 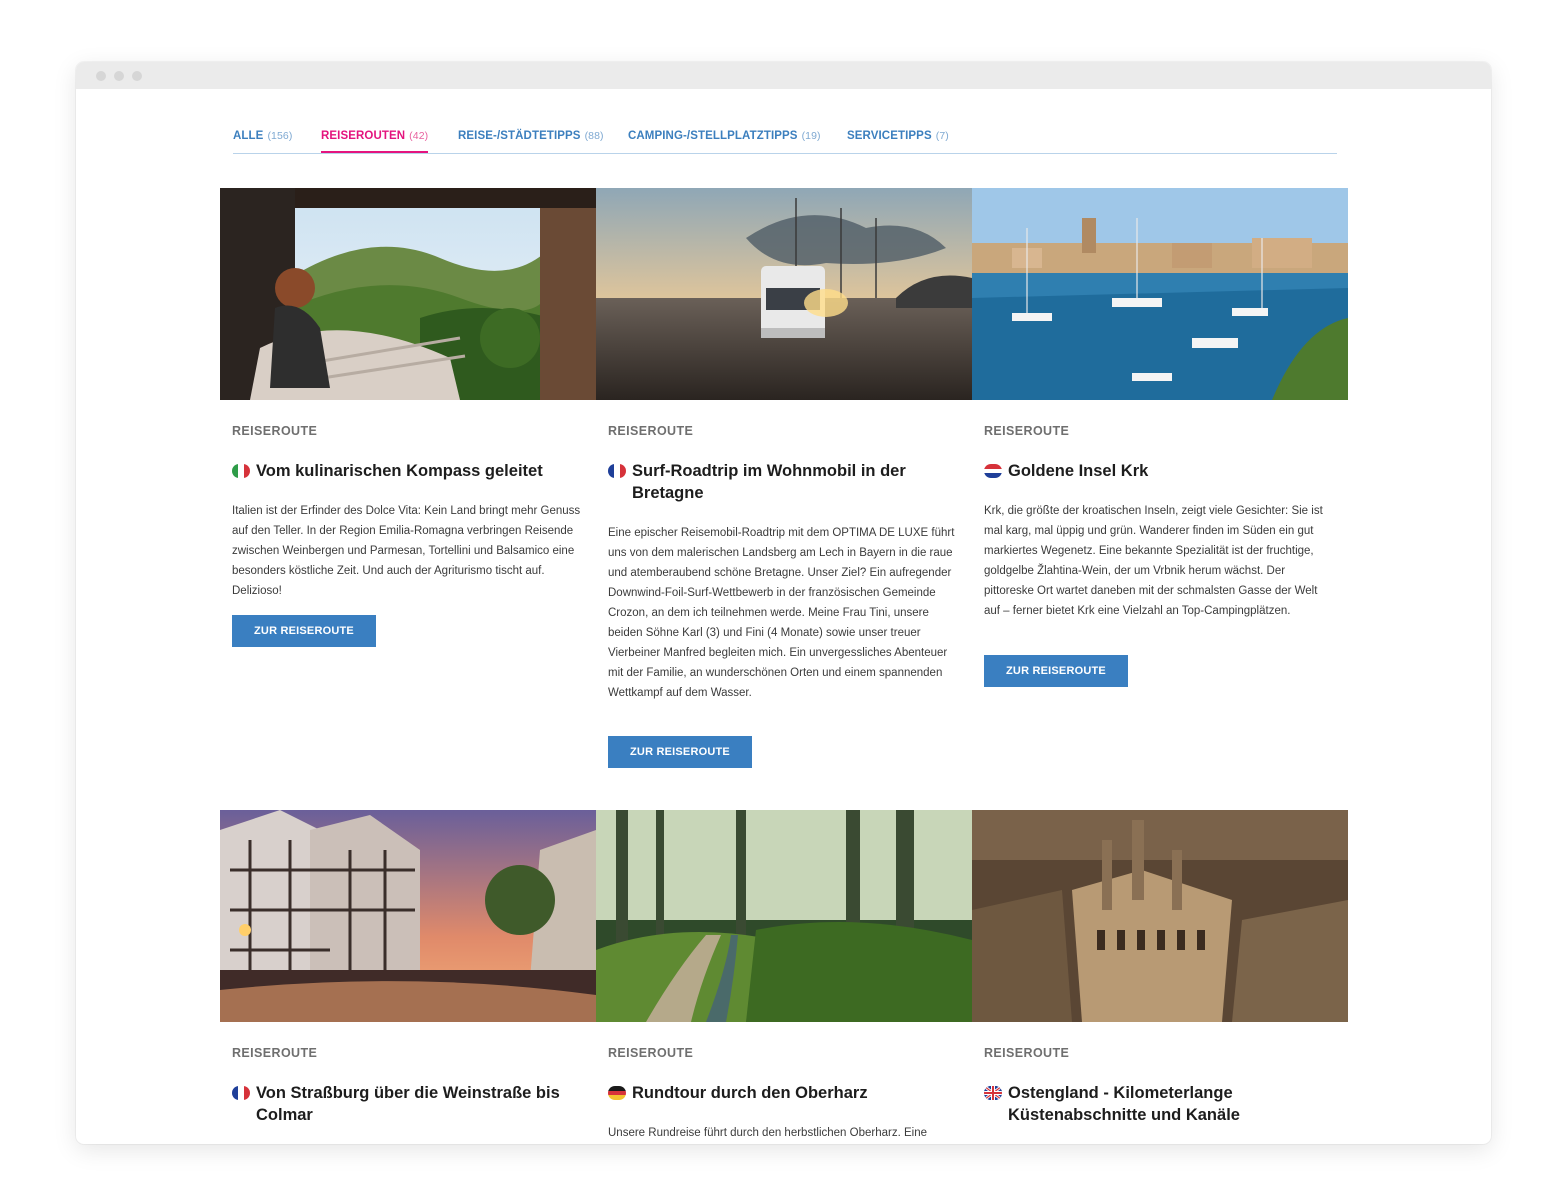 I want to click on tab-label: ALLE, so click(x=248, y=136).